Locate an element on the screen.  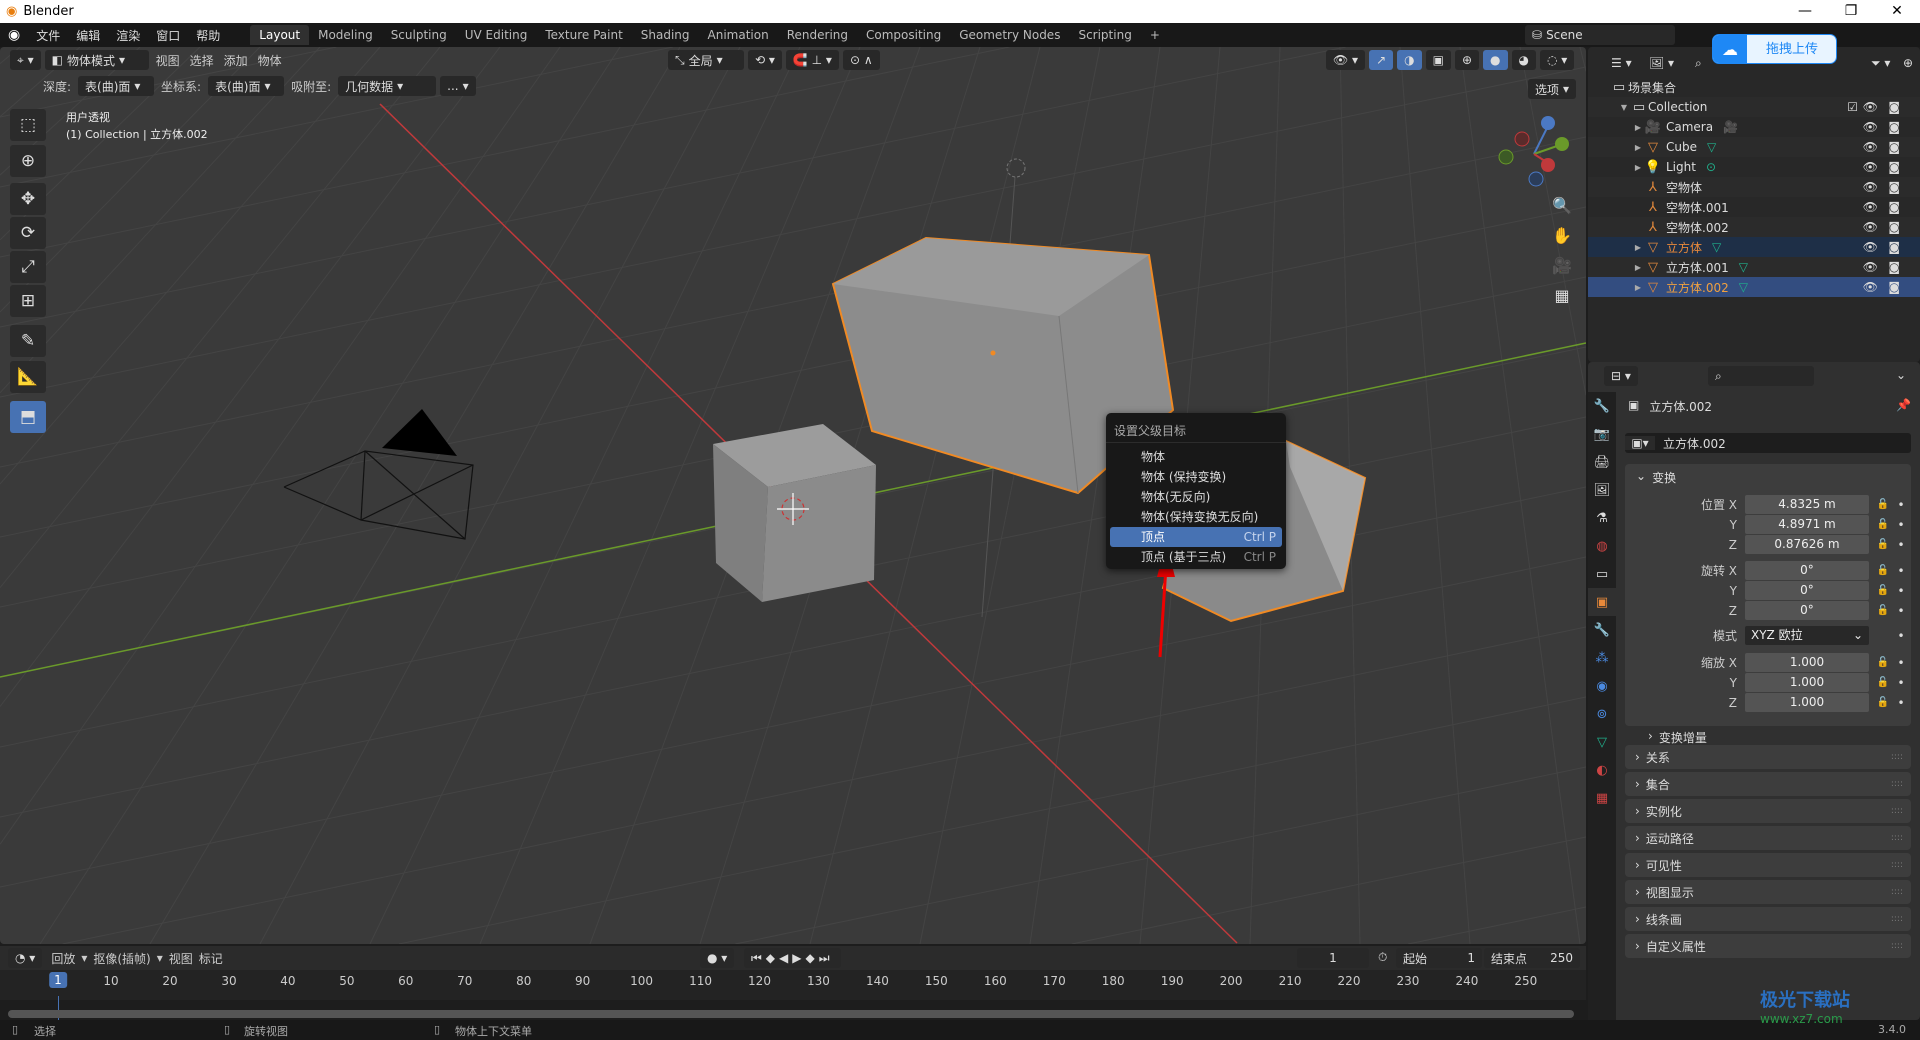
rotate-tool: ⟳ is located at coordinates (28, 233).